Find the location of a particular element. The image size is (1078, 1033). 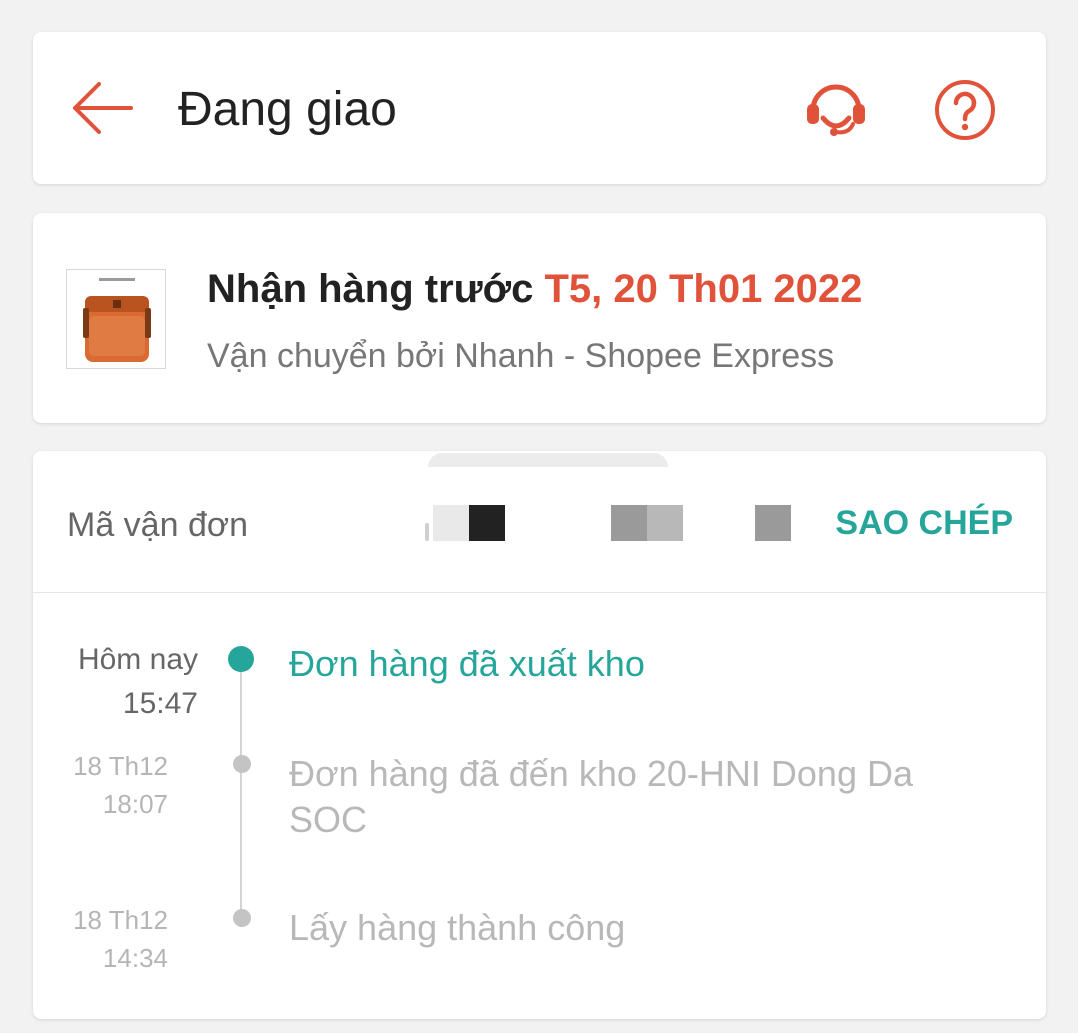

timeline-dot-active is located at coordinates (241, 659).